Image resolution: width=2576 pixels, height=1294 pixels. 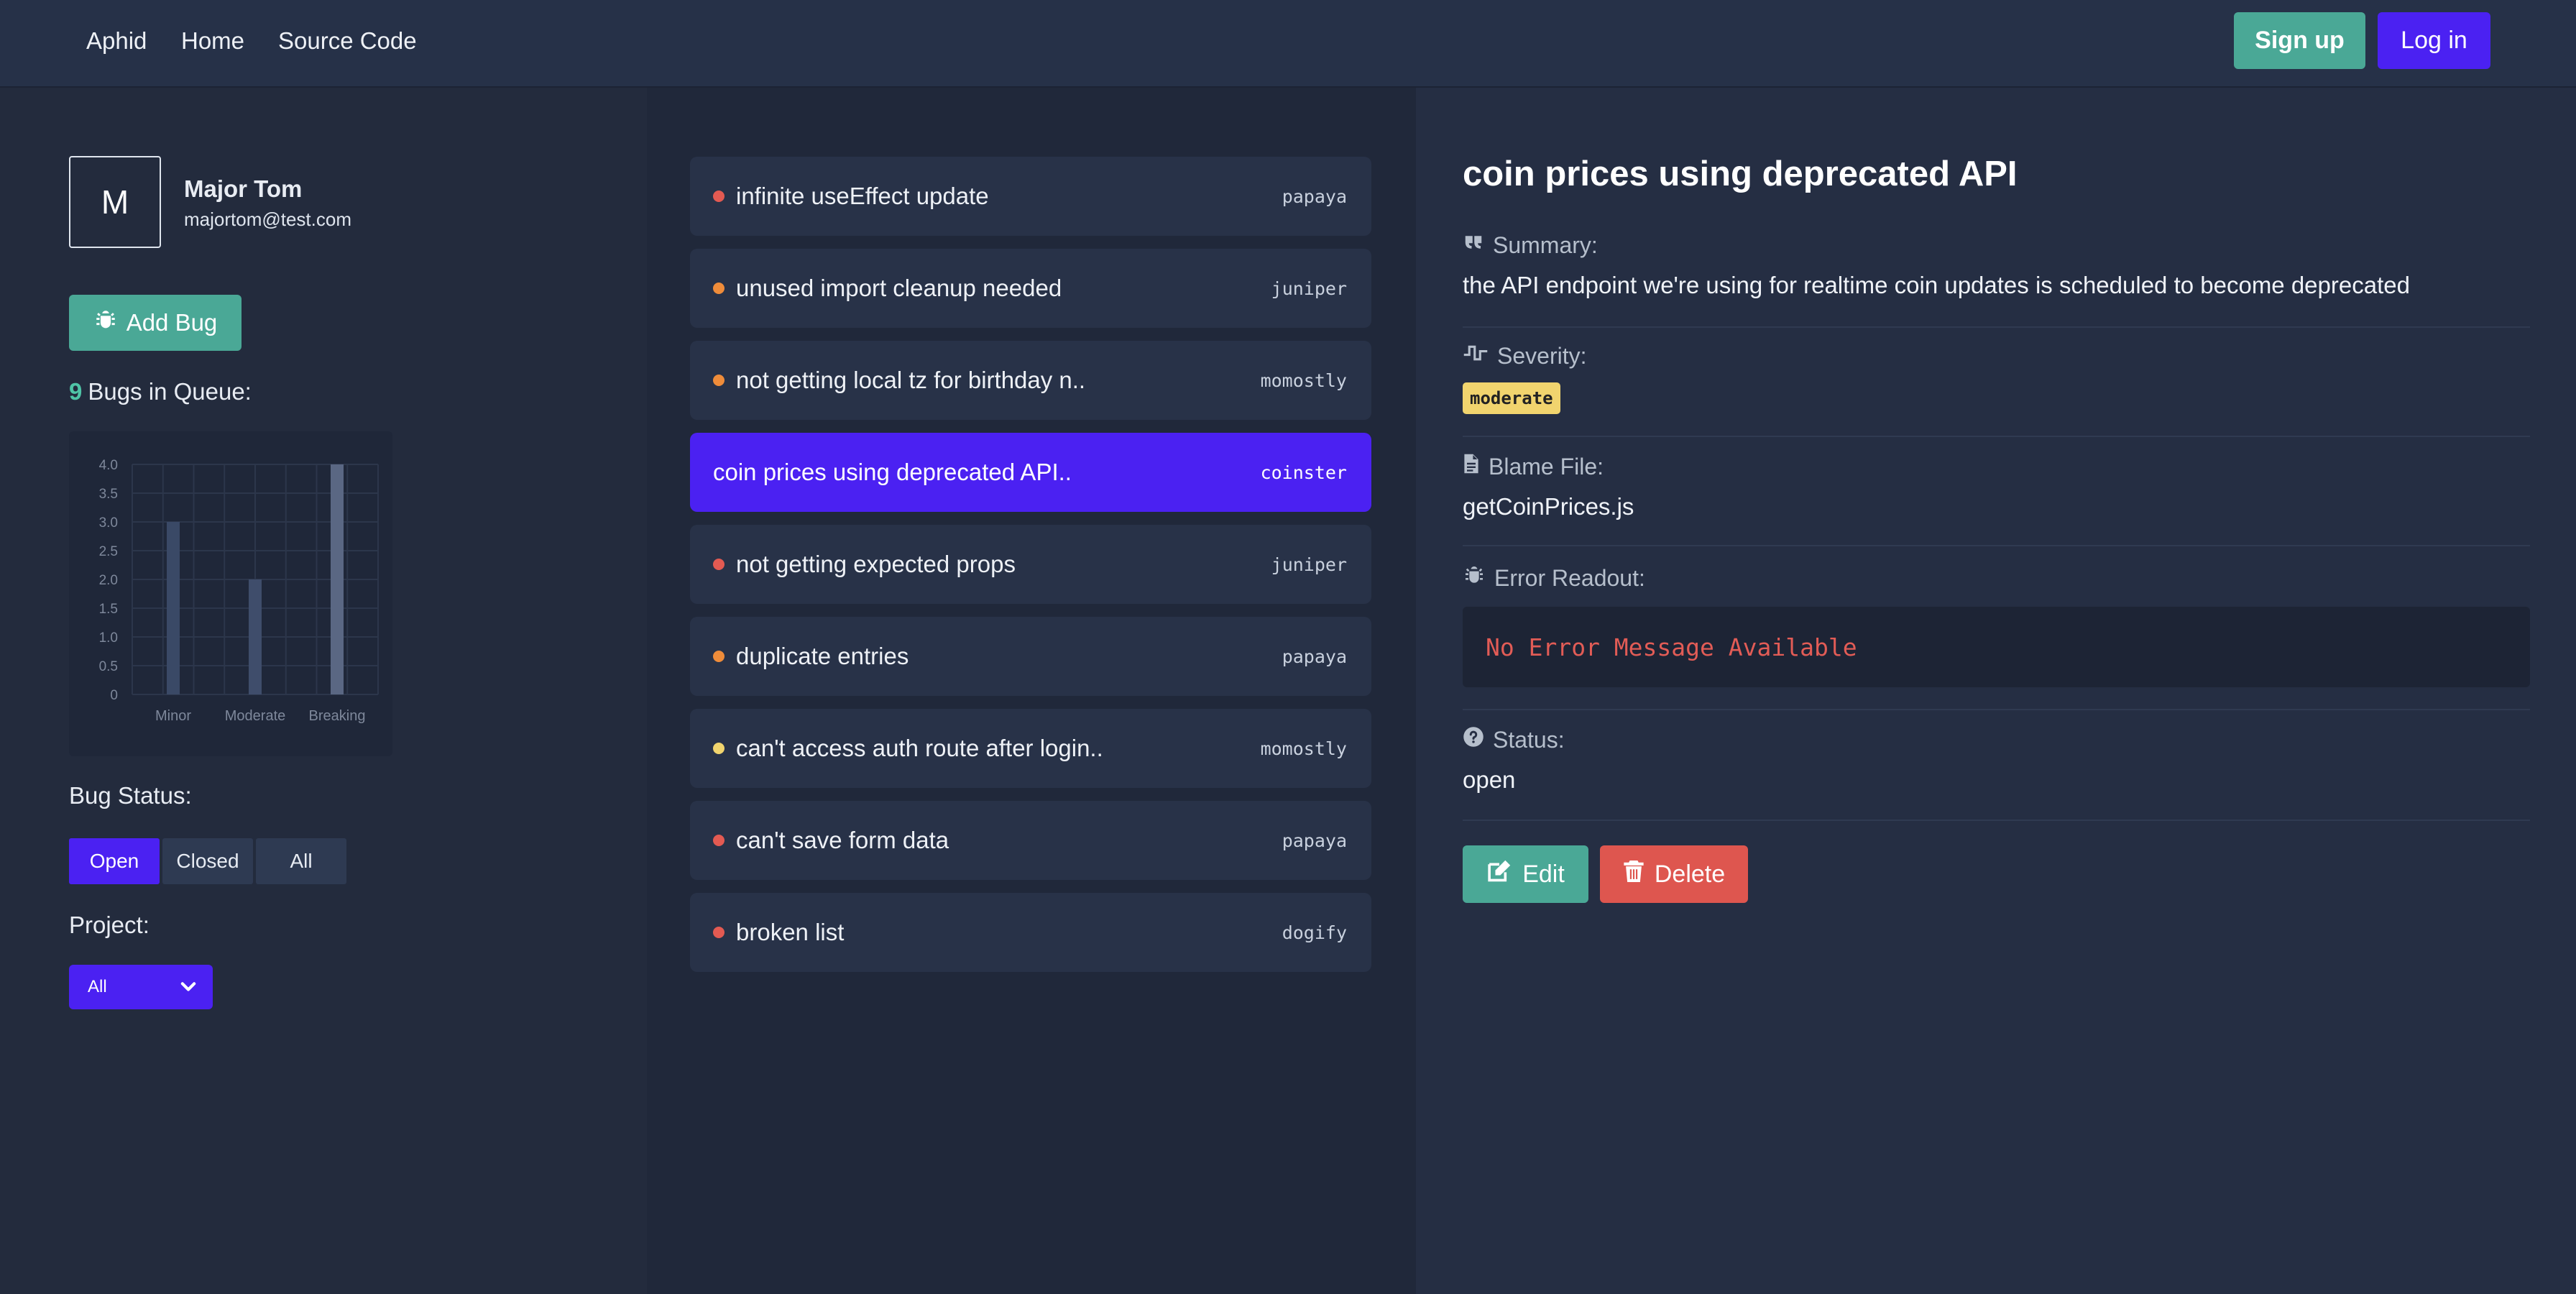 What do you see at coordinates (1474, 578) in the screenshot?
I see `bug-icon` at bounding box center [1474, 578].